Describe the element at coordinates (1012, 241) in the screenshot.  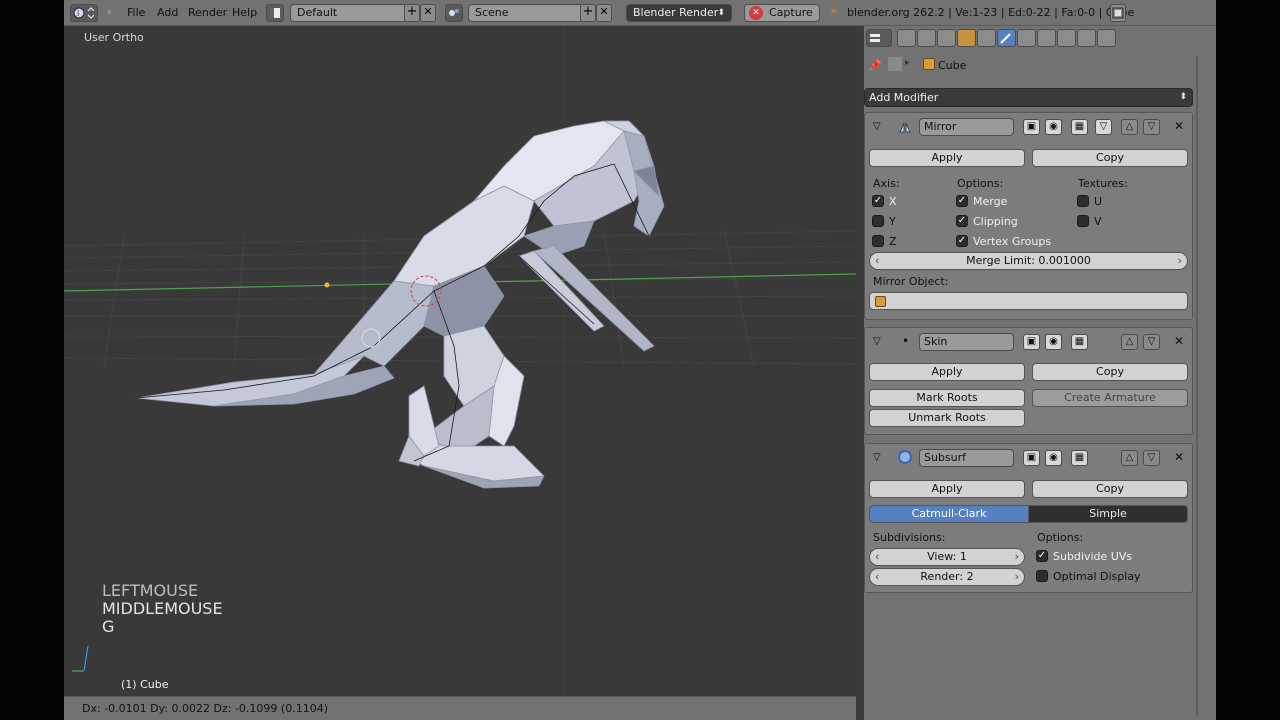
I see `mirror-vertex-groups-label: Vertex Groups` at that location.